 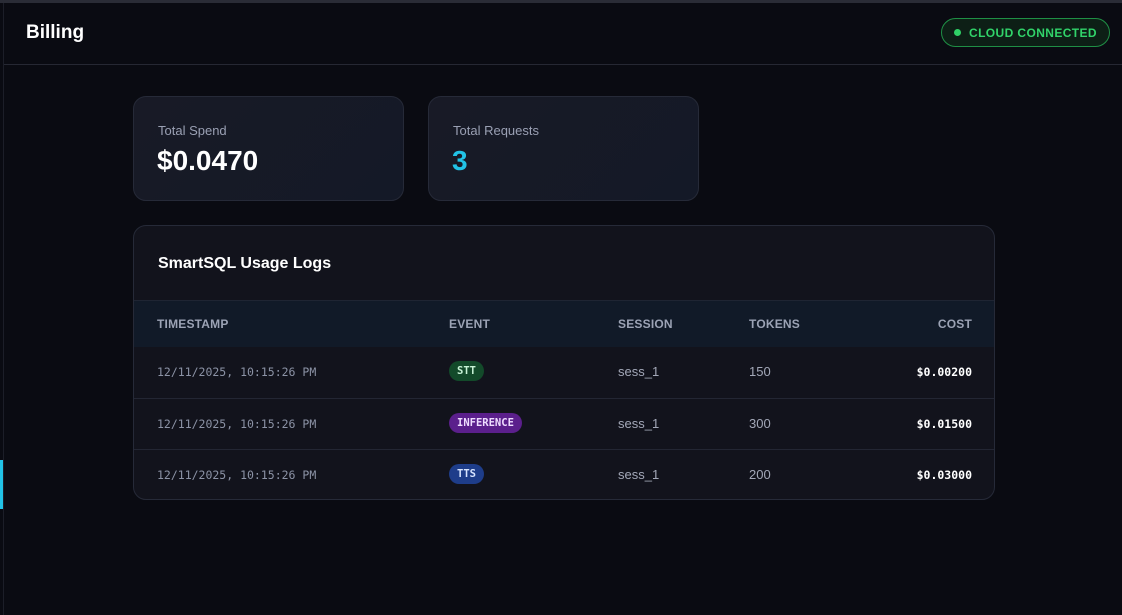 I want to click on cloud-status-text: CLOUD CONNECTED, so click(x=1033, y=32).